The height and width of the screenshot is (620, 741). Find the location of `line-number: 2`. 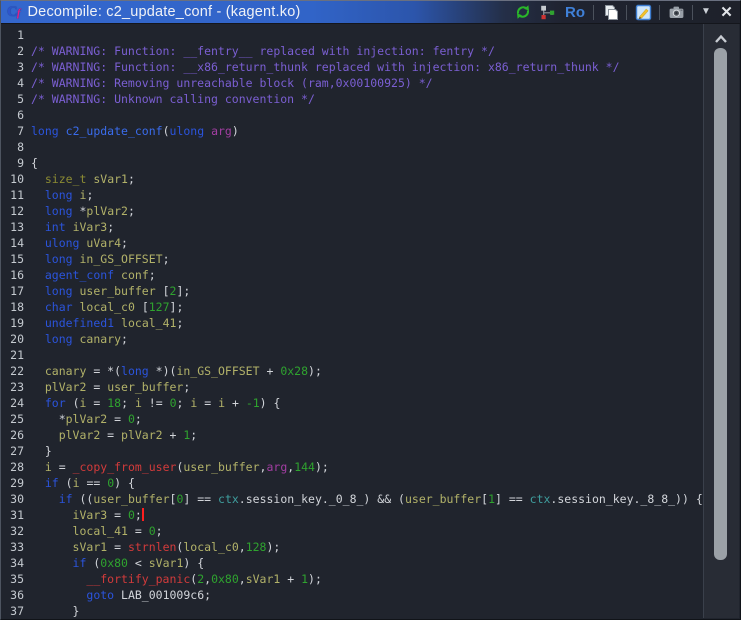

line-number: 2 is located at coordinates (20, 51).